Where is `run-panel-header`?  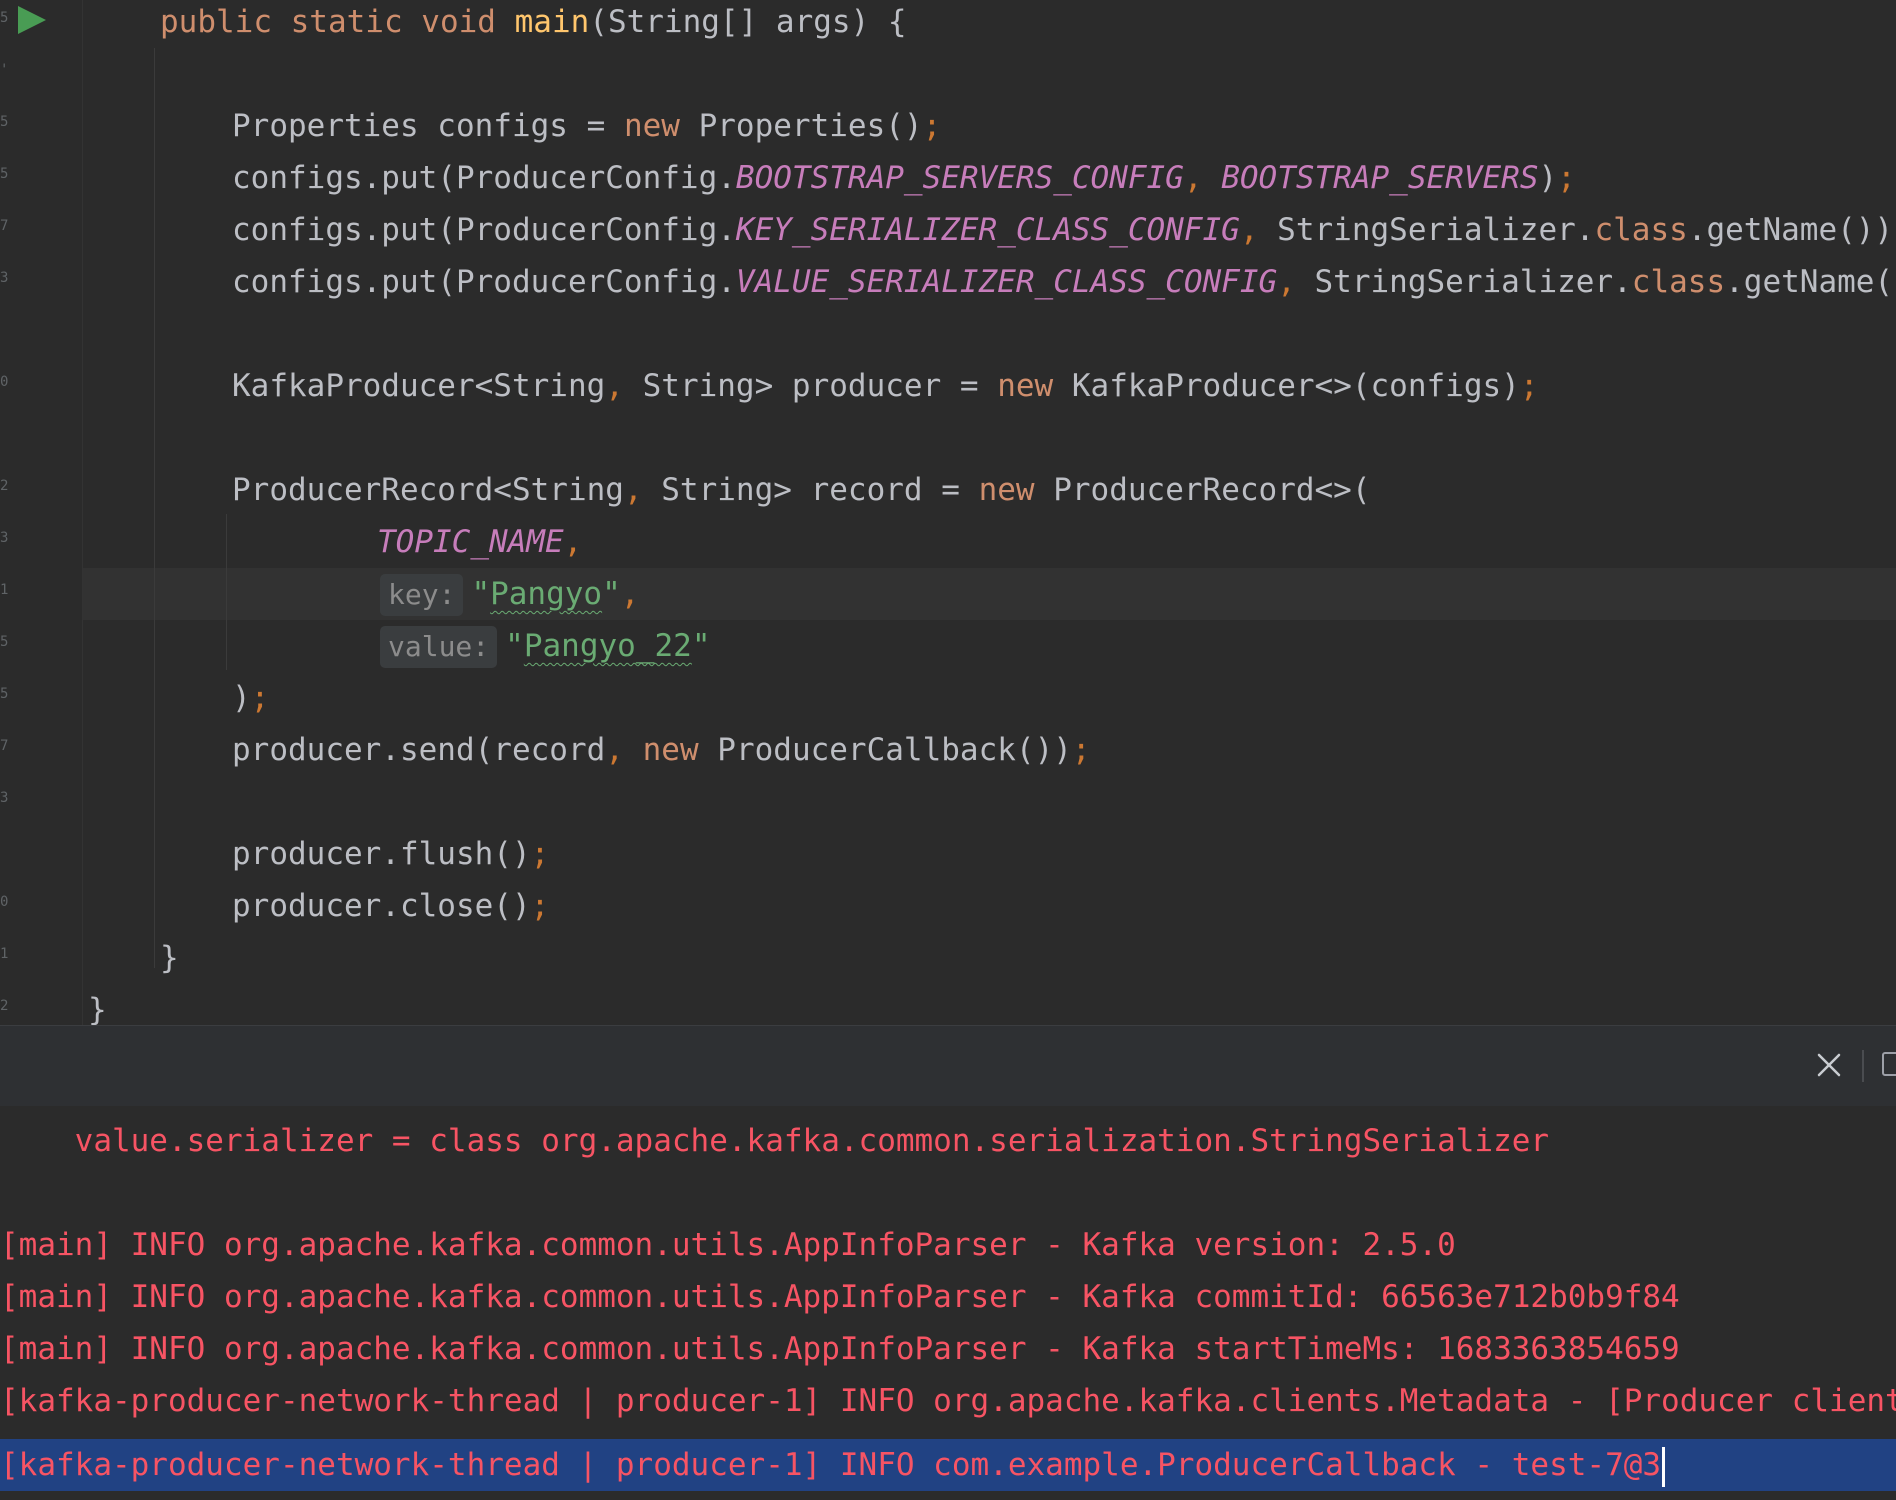
run-panel-header is located at coordinates (948, 1065).